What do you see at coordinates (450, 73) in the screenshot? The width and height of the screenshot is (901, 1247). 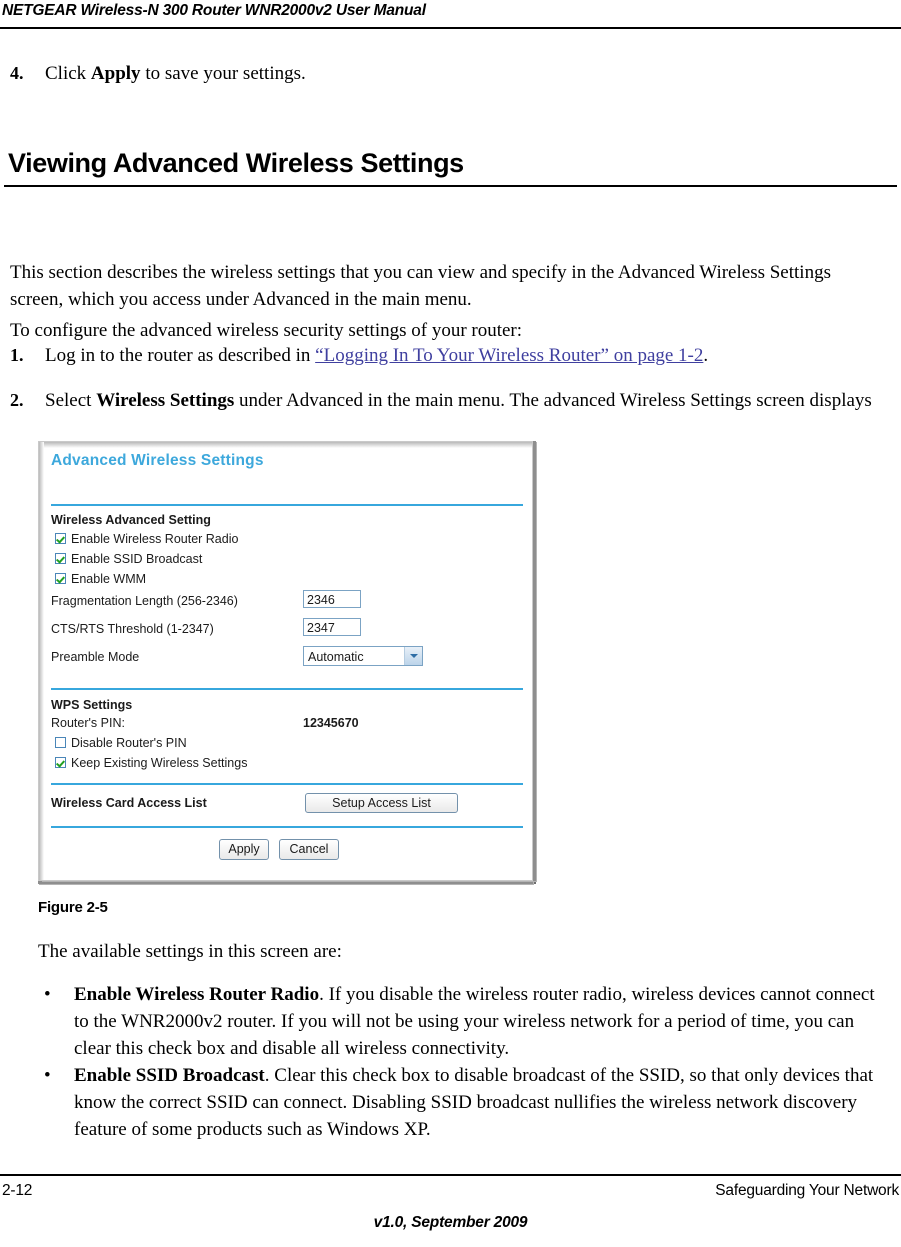 I see `step-4: 4. Click Apply to save your settings.` at bounding box center [450, 73].